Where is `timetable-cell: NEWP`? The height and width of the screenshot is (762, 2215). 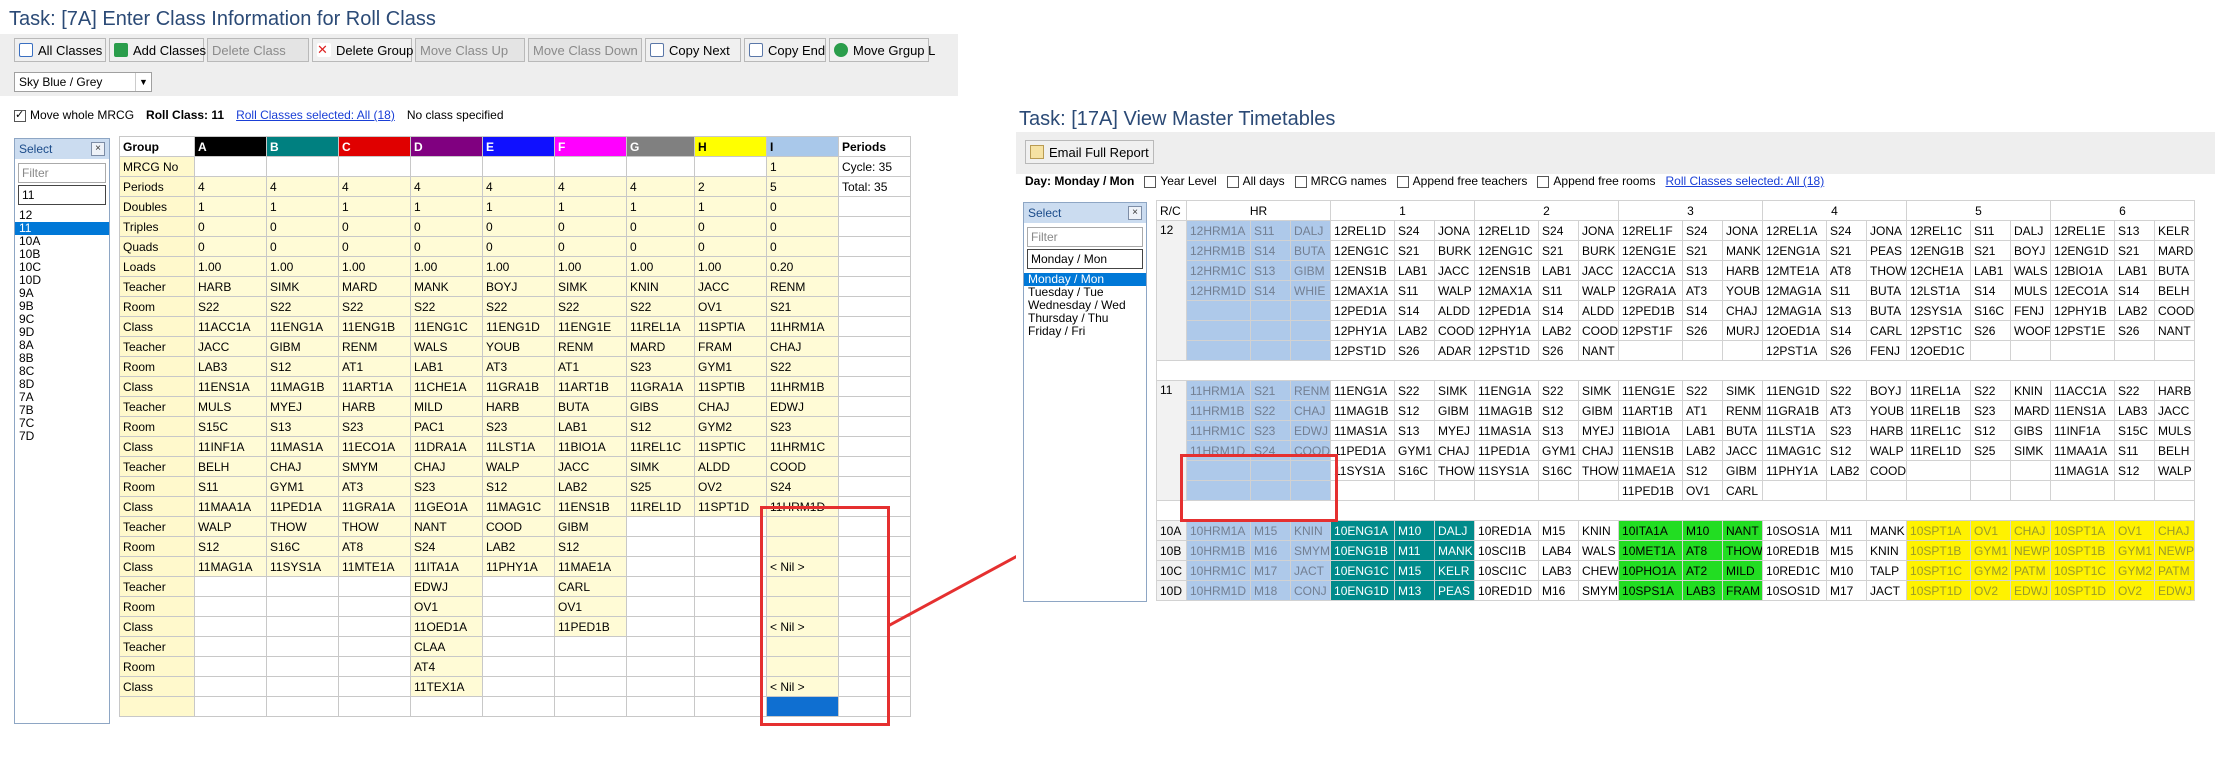
timetable-cell: NEWP is located at coordinates (2031, 550).